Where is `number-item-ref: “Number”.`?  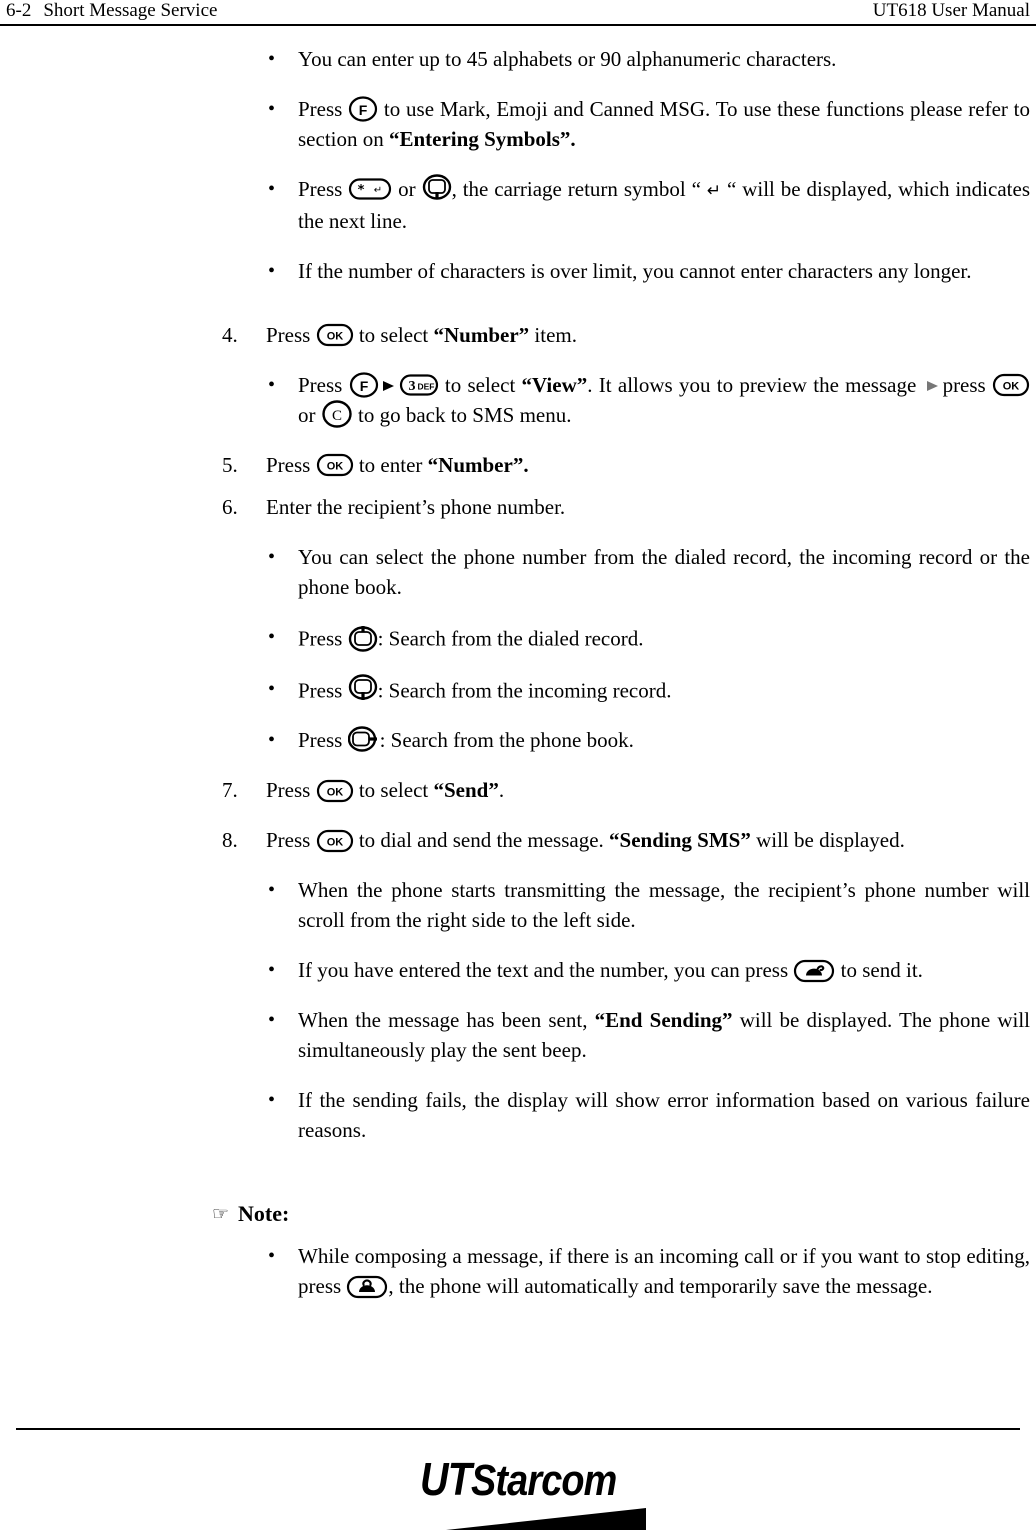
number-item-ref: “Number”. is located at coordinates (478, 465).